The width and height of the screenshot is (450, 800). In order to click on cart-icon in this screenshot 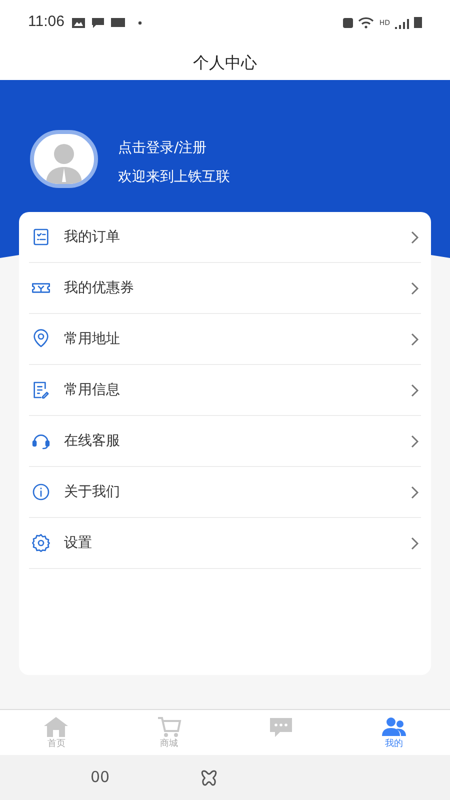, I will do `click(169, 727)`.